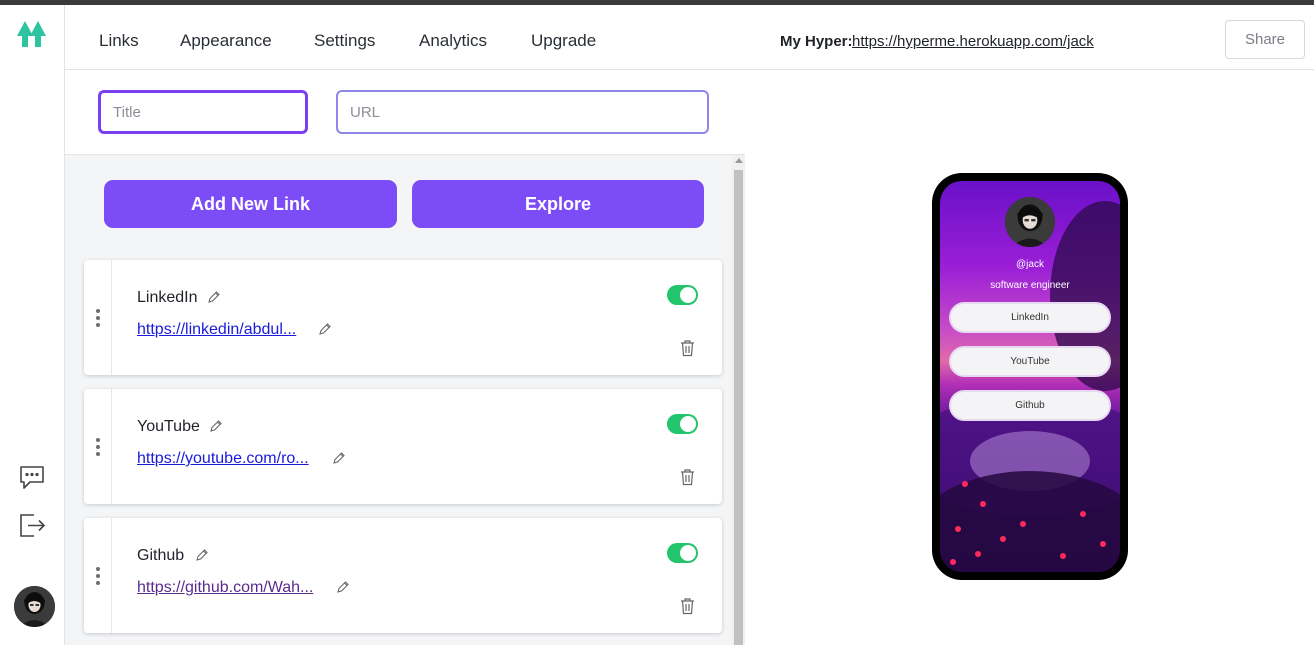 The image size is (1314, 645). I want to click on new-link-form, so click(405, 112).